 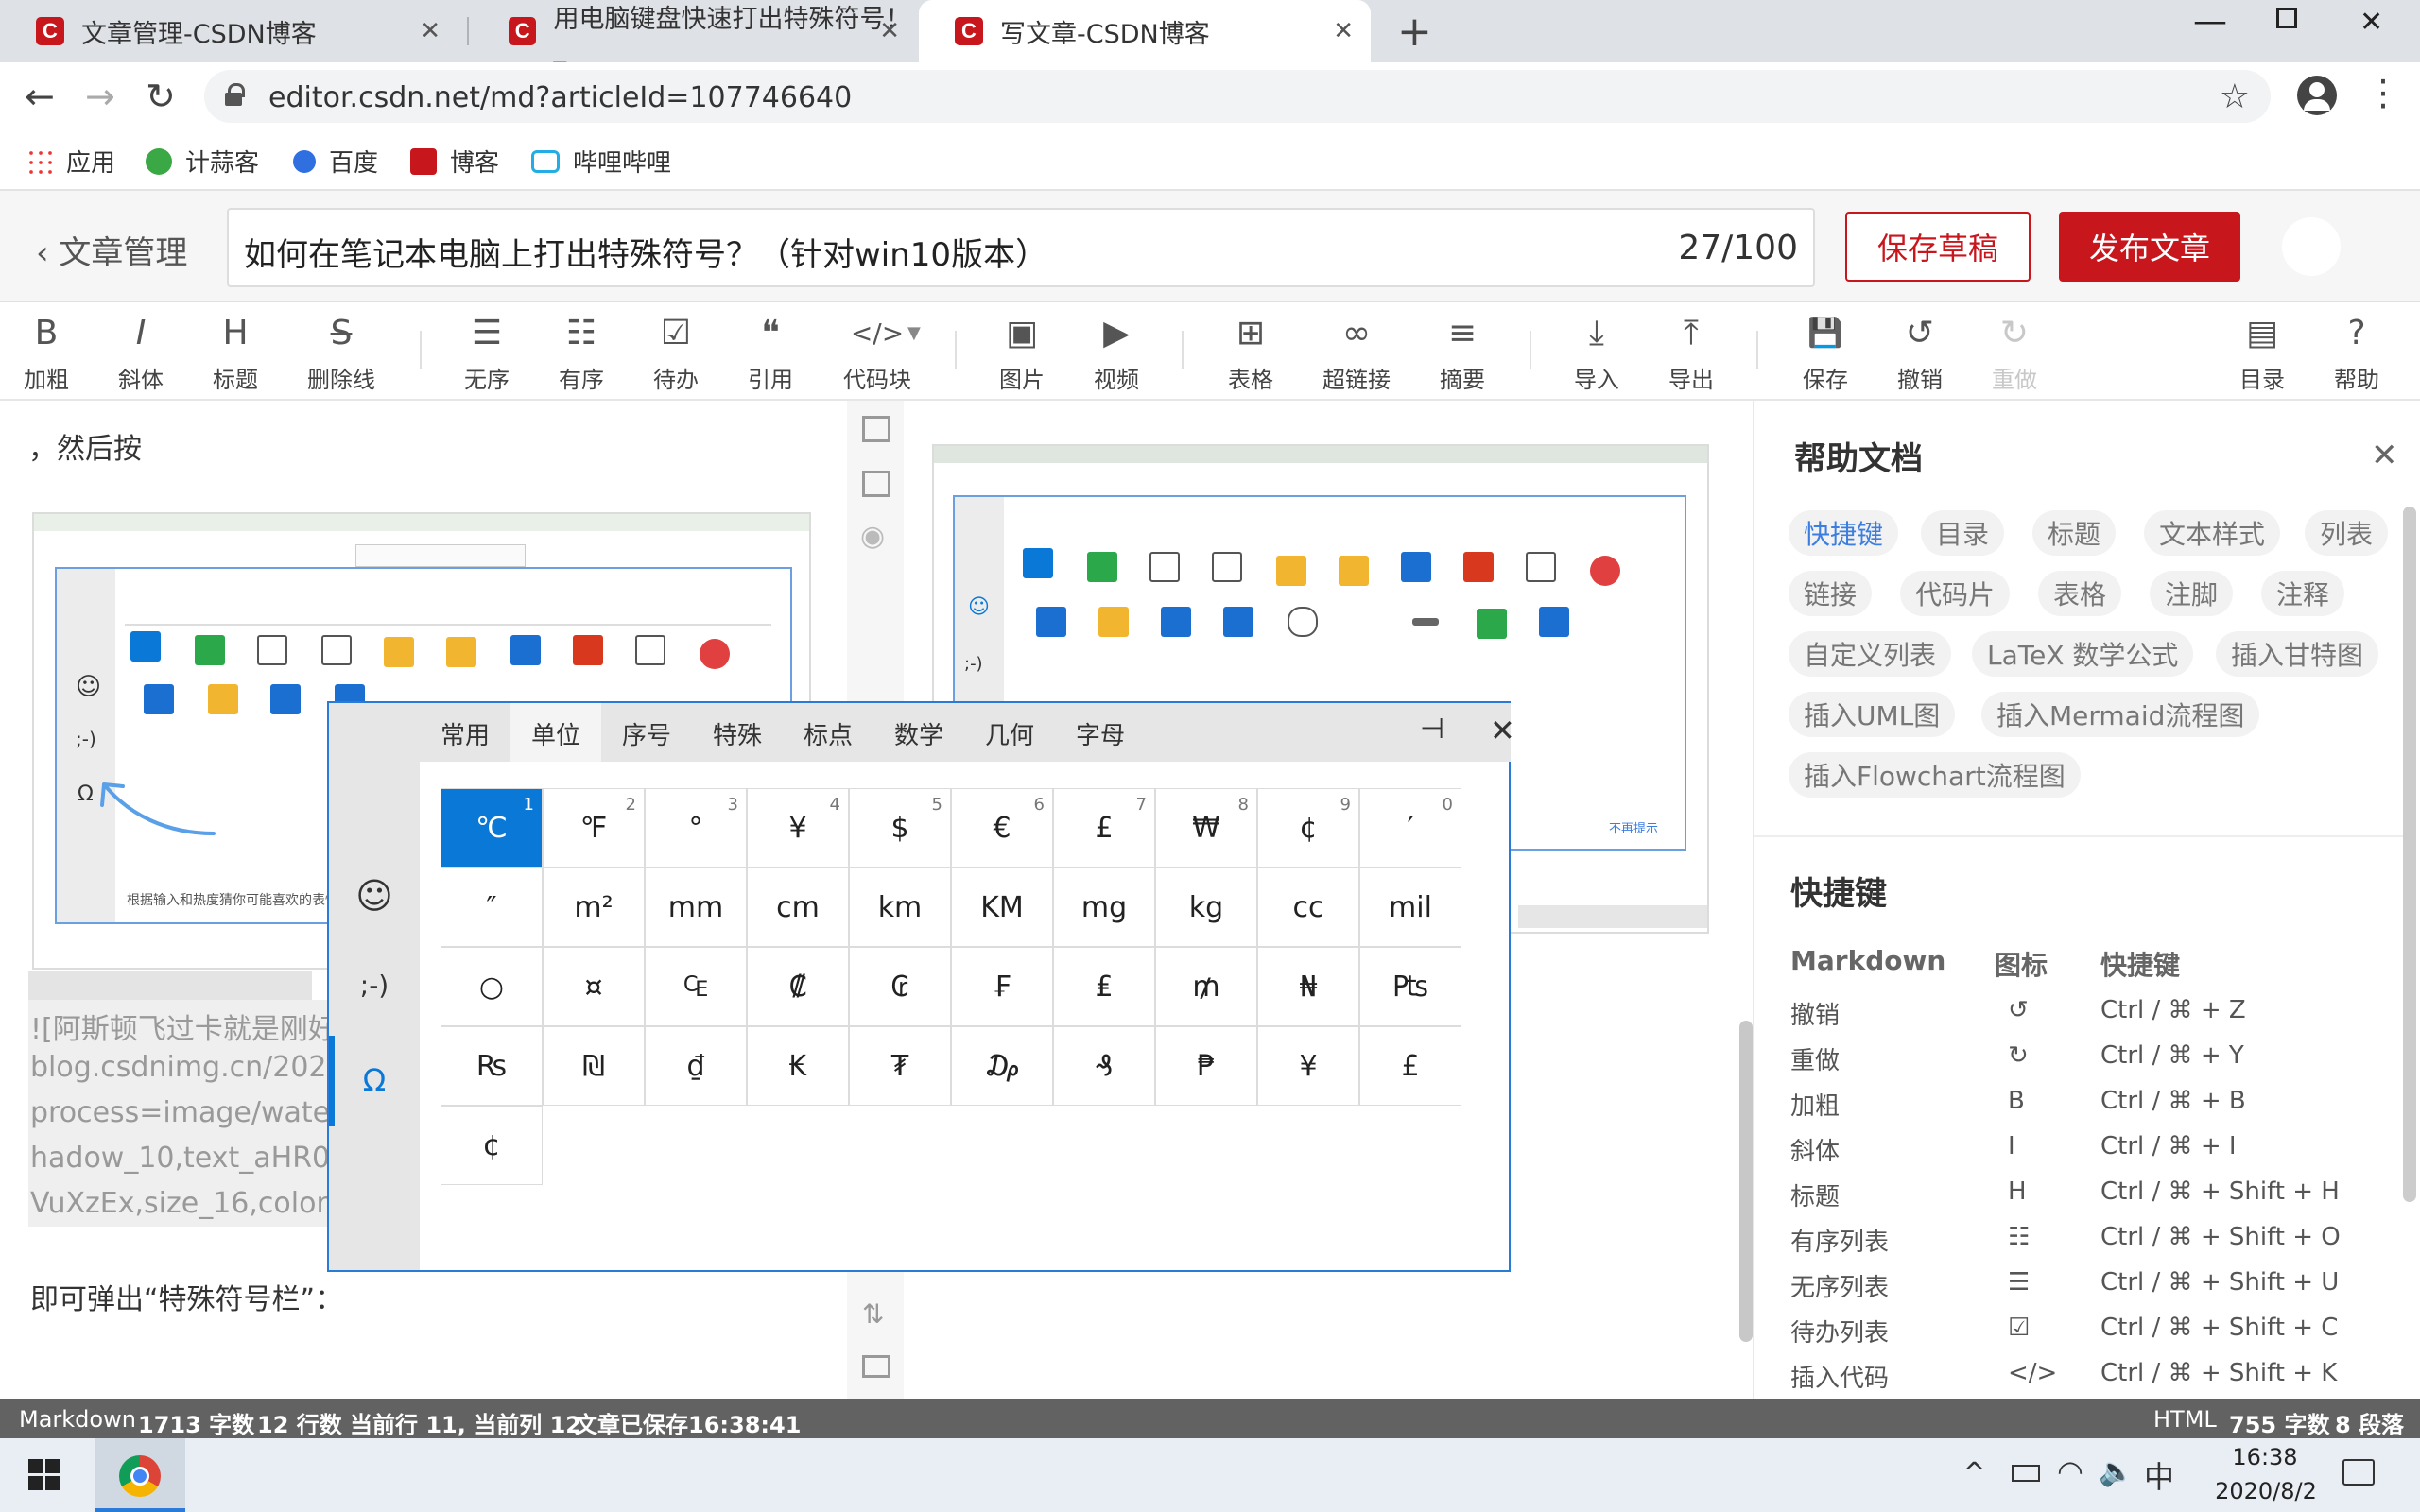 What do you see at coordinates (492, 1066) in the screenshot?
I see `symbol-cell: ₨` at bounding box center [492, 1066].